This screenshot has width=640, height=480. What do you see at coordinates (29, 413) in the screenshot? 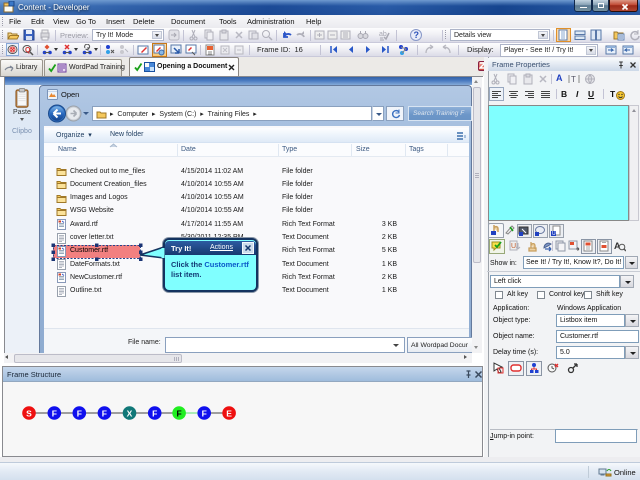
I see `svg-text: S` at bounding box center [29, 413].